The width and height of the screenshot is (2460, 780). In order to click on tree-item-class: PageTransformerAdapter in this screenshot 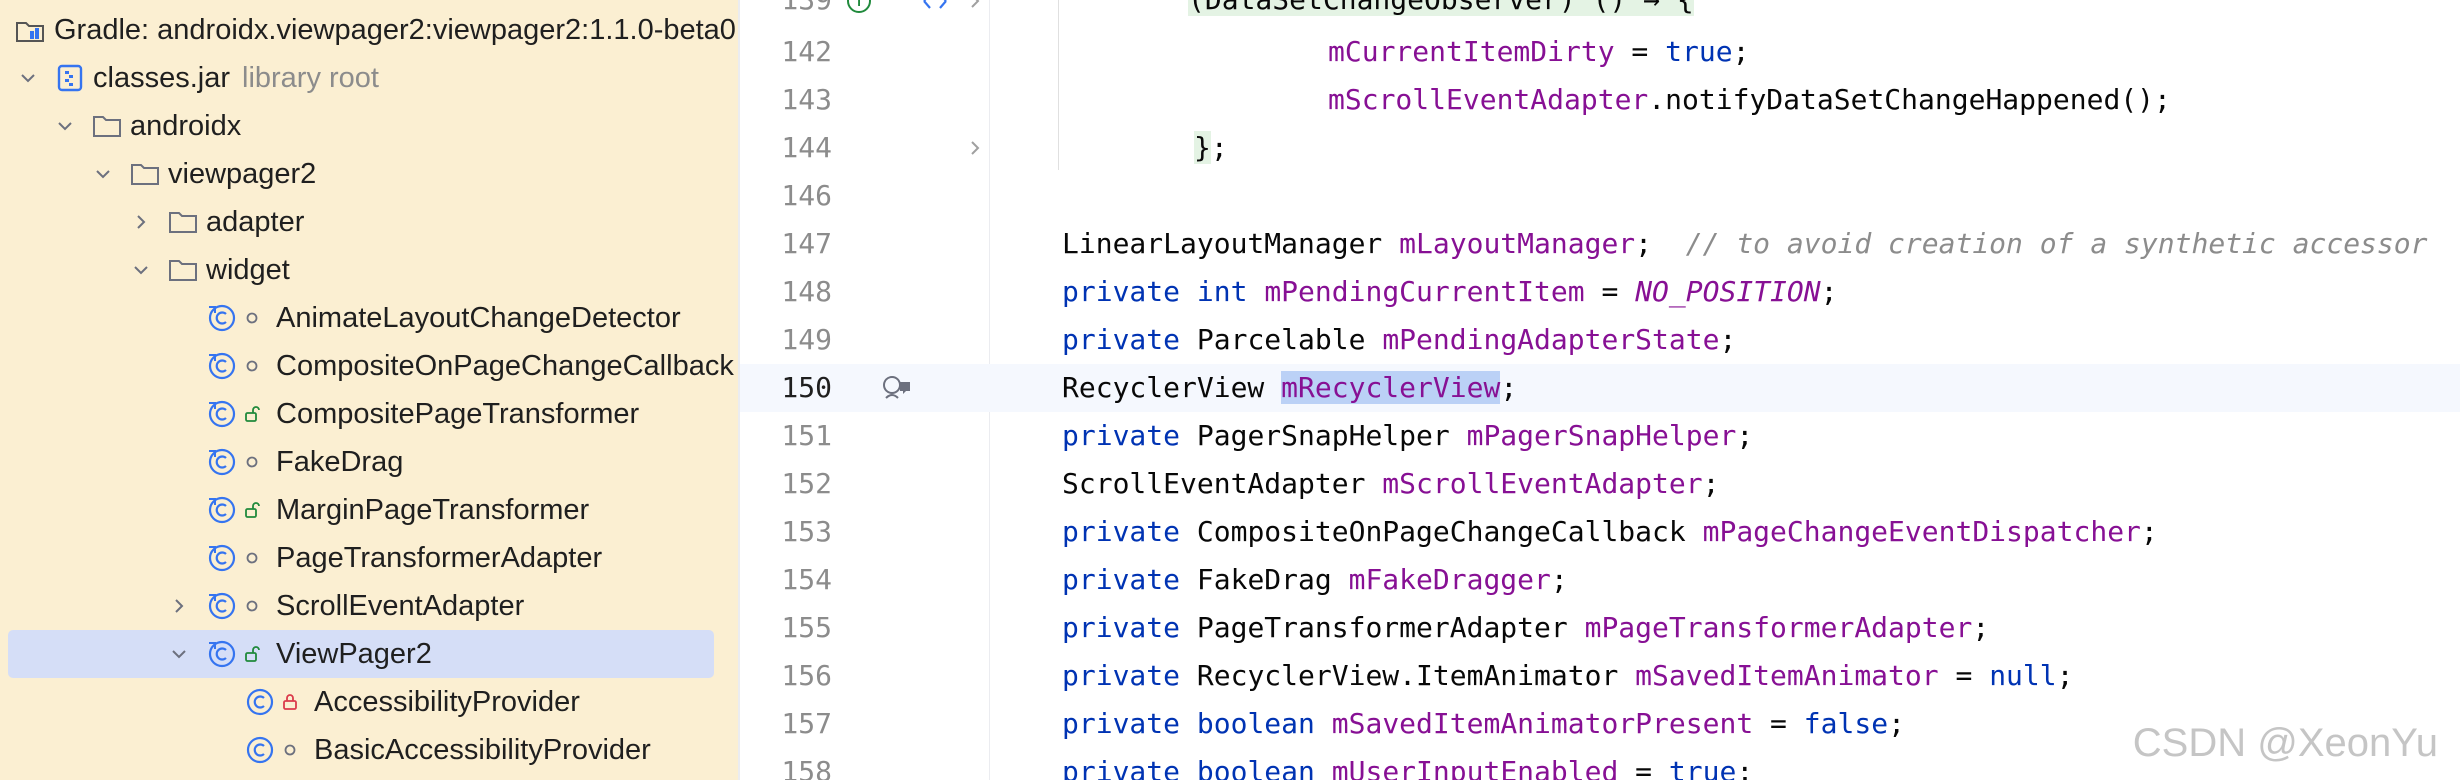, I will do `click(369, 558)`.